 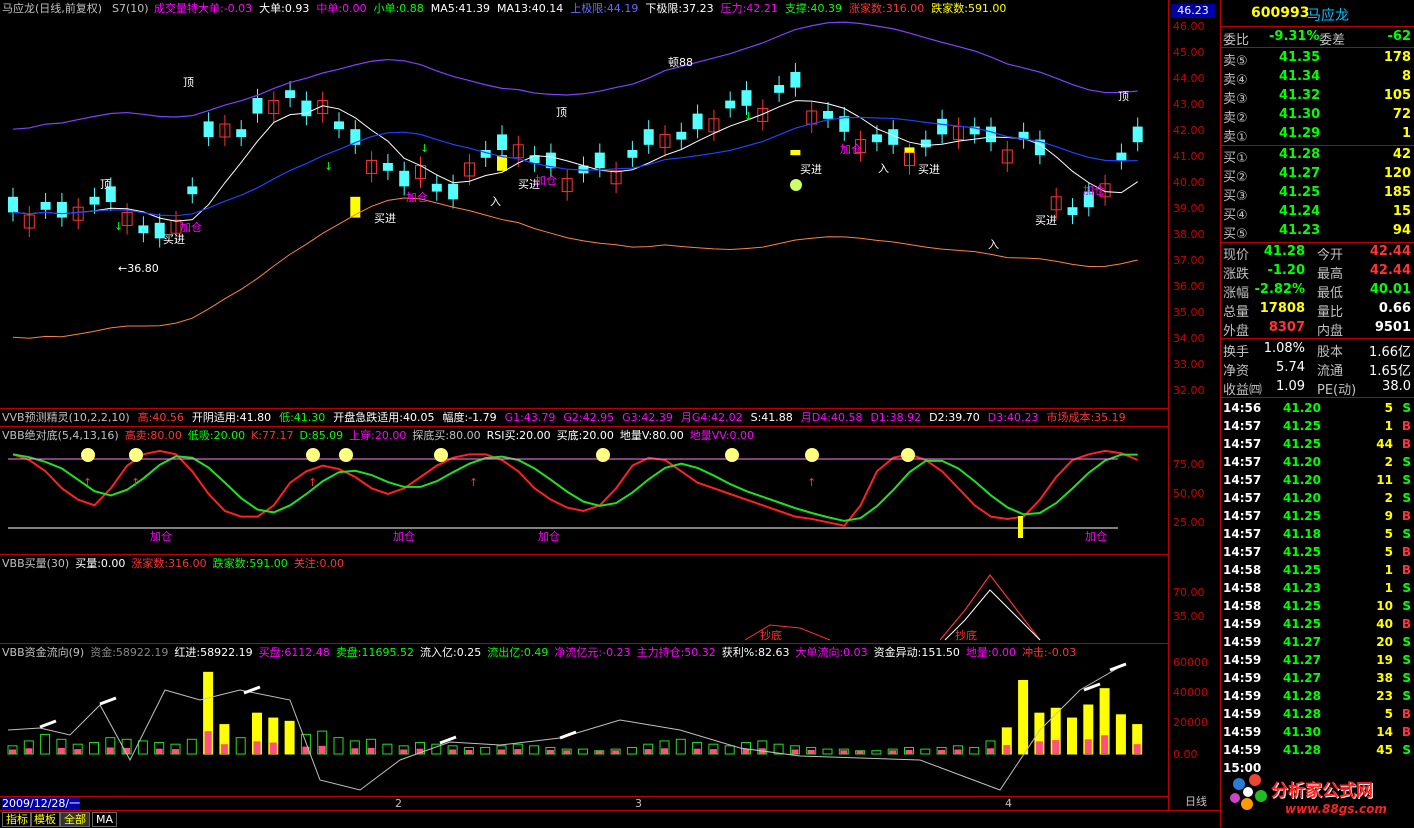 What do you see at coordinates (1317, 660) in the screenshot?
I see `tick-row: 14:59 41.27 19 S` at bounding box center [1317, 660].